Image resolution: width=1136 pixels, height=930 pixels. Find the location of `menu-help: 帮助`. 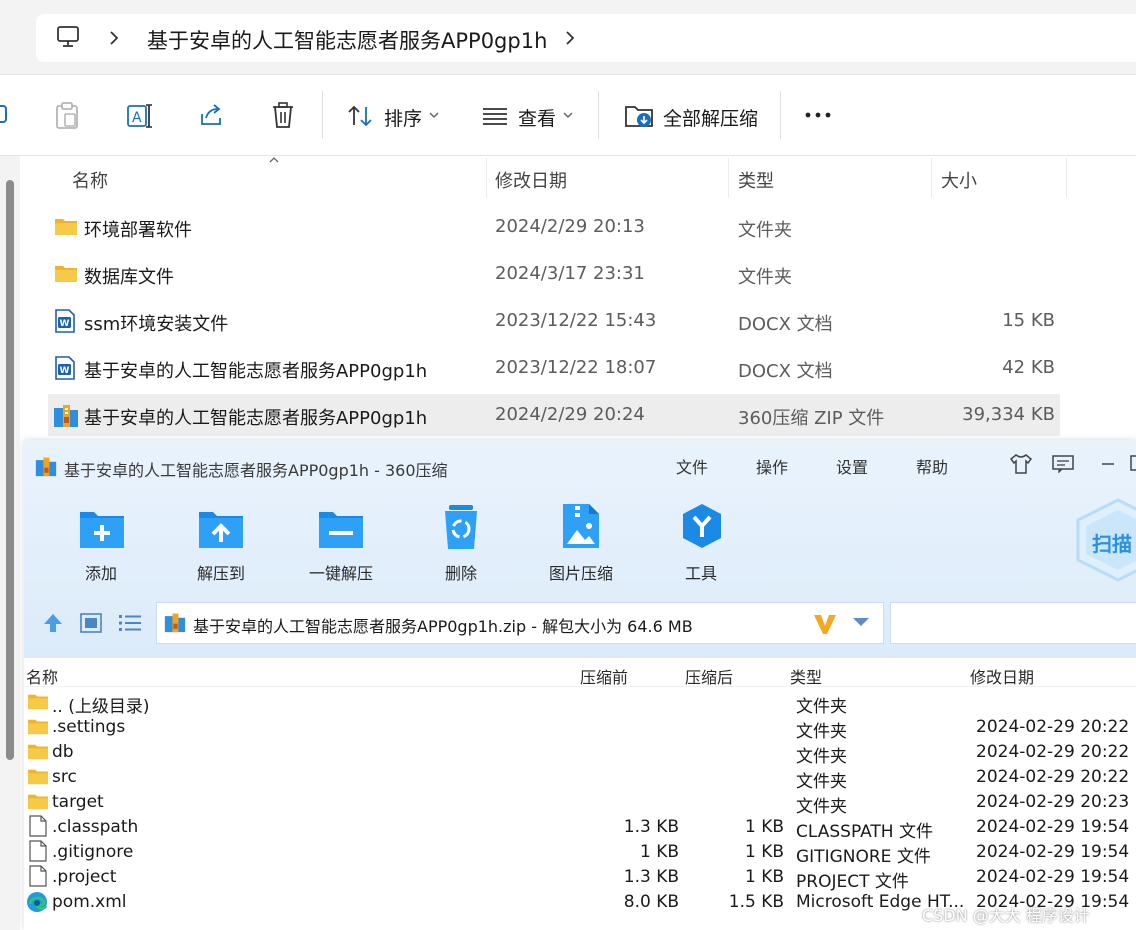

menu-help: 帮助 is located at coordinates (932, 466).